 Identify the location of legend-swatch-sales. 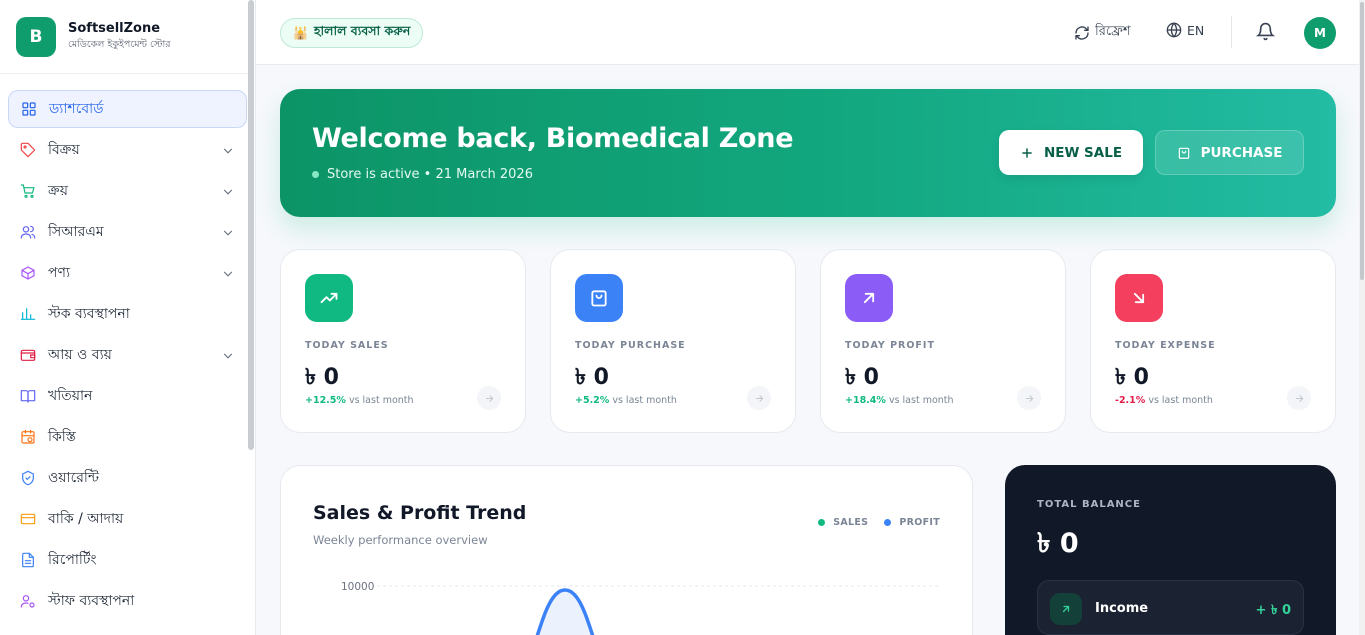
(822, 522).